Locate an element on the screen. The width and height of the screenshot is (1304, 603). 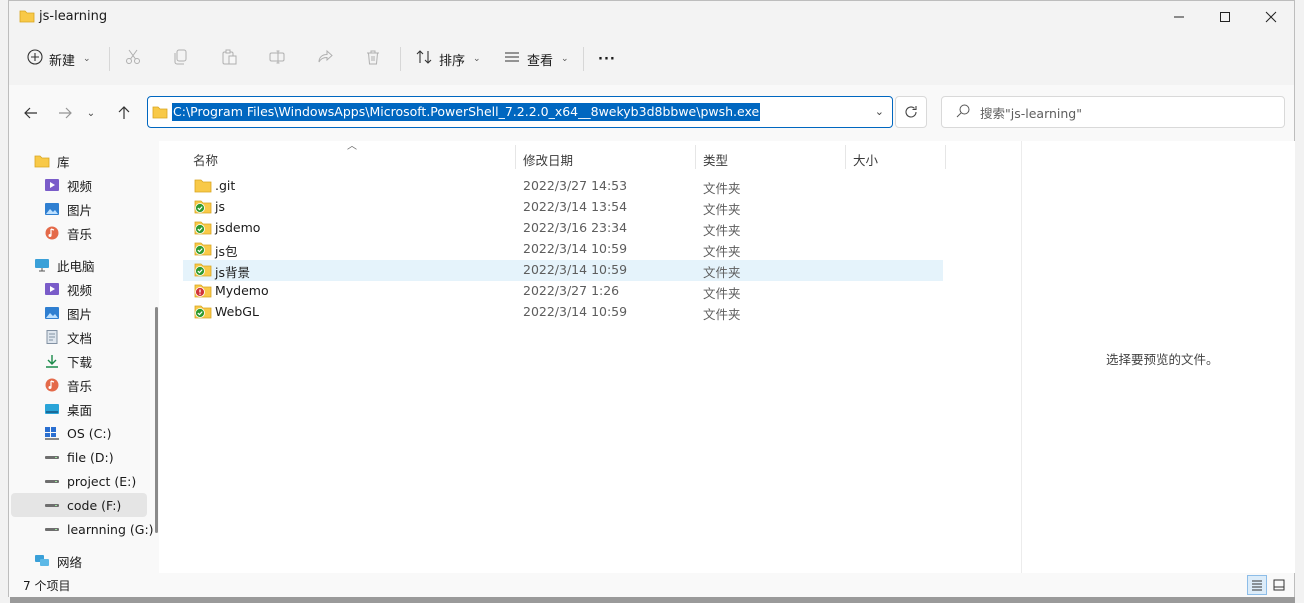
search-box: 搜索"js-learning" is located at coordinates (1113, 112).